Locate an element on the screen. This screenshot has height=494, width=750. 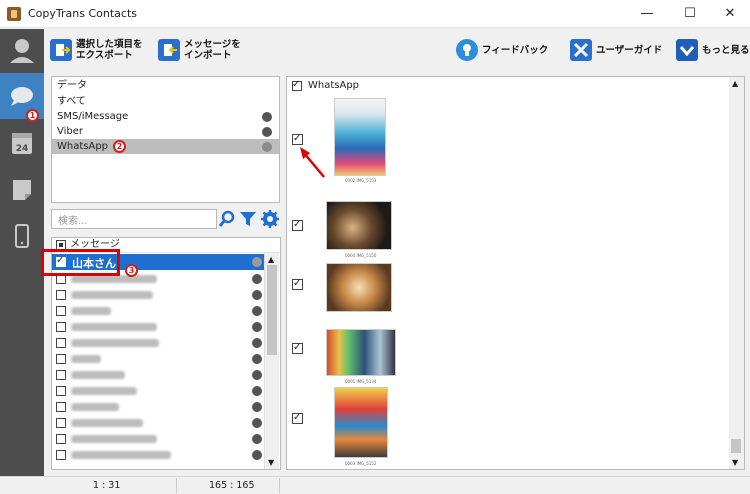
sidebar-item-calendar: 24 is located at coordinates (22, 144).